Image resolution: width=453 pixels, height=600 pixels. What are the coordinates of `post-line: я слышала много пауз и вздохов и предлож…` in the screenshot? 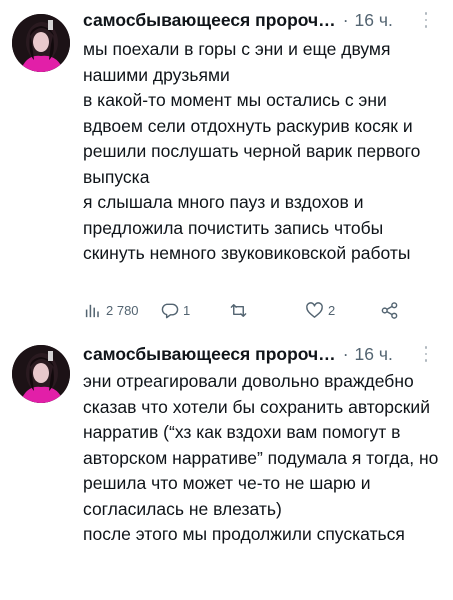 It's located at (247, 227).